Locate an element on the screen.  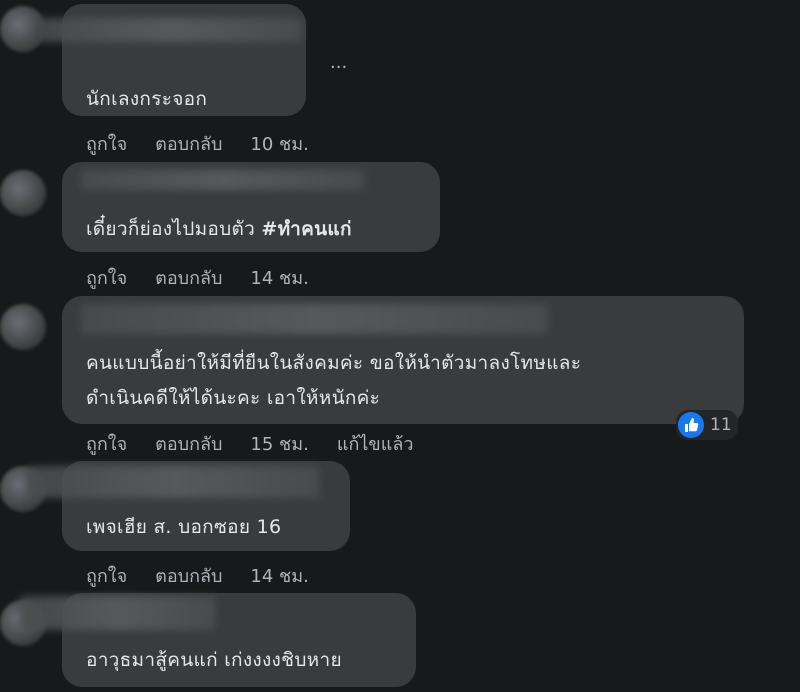
author-name-blurred is located at coordinates (118, 613).